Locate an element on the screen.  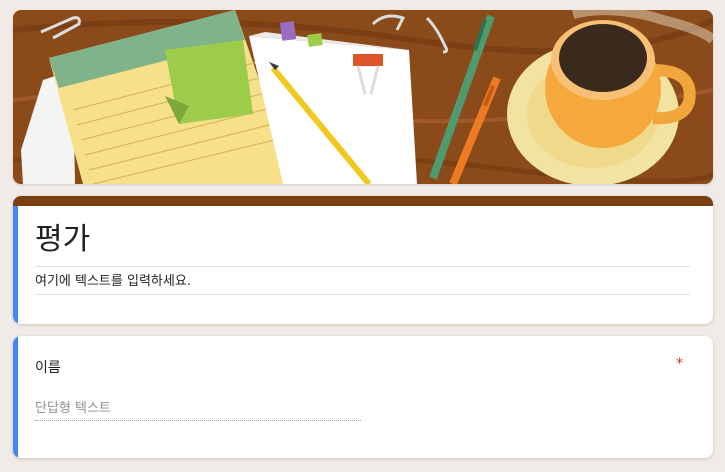
form-title-field: 평가 is located at coordinates (362, 243).